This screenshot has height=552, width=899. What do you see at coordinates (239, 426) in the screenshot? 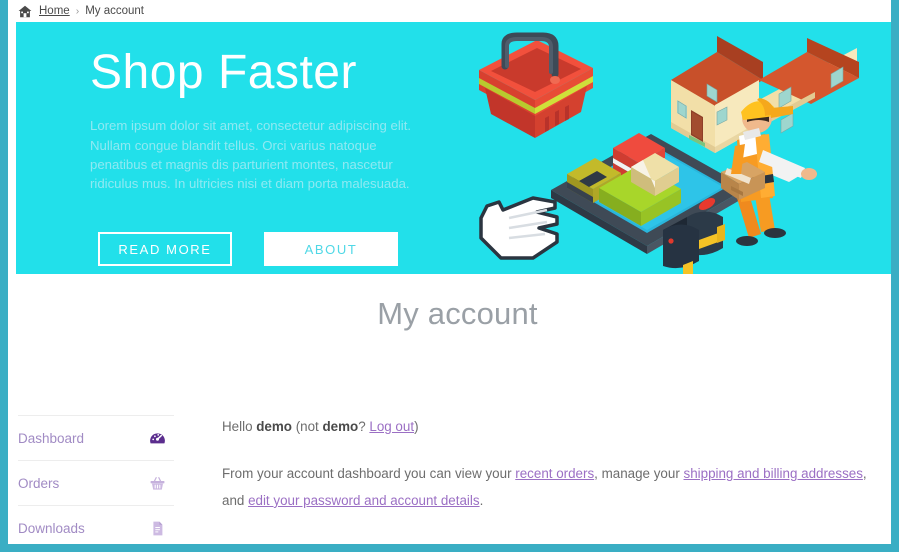
I see `greeting-hello: Hello` at bounding box center [239, 426].